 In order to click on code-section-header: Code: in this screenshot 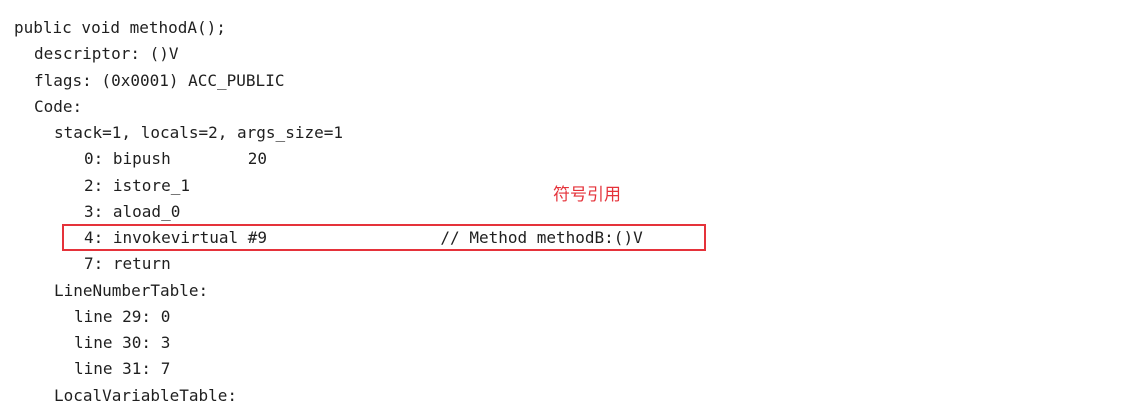, I will do `click(58, 106)`.